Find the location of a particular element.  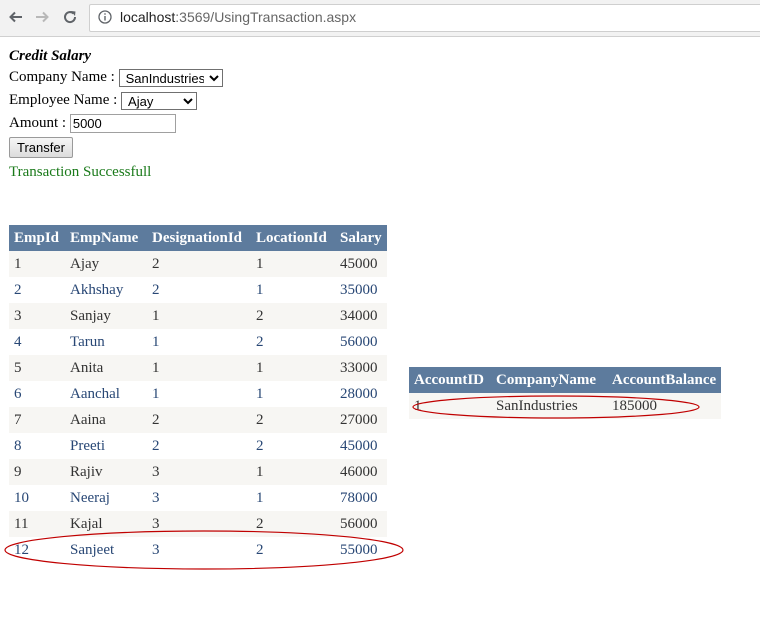

employee-grid-header-cell: EmpName is located at coordinates (106, 238).